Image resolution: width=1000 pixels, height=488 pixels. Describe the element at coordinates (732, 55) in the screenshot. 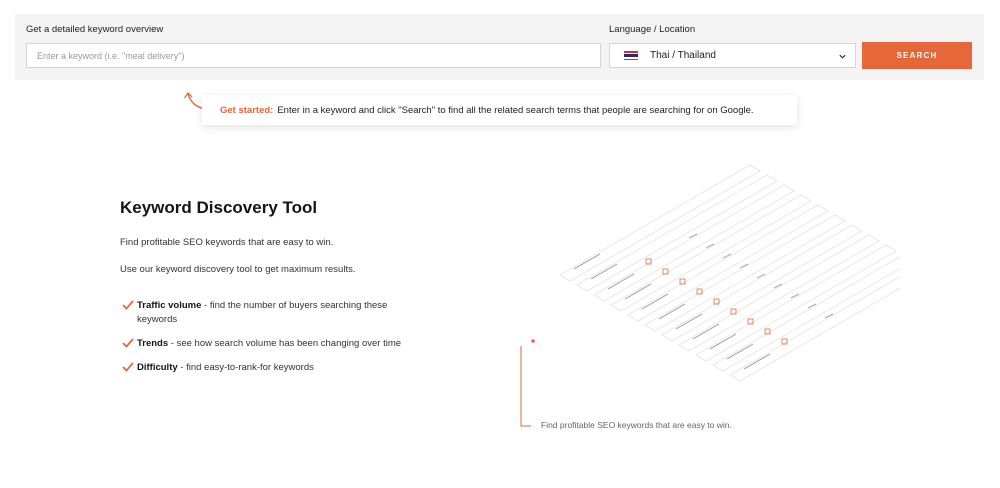

I see `language-location-select: Thai / Thailand` at that location.